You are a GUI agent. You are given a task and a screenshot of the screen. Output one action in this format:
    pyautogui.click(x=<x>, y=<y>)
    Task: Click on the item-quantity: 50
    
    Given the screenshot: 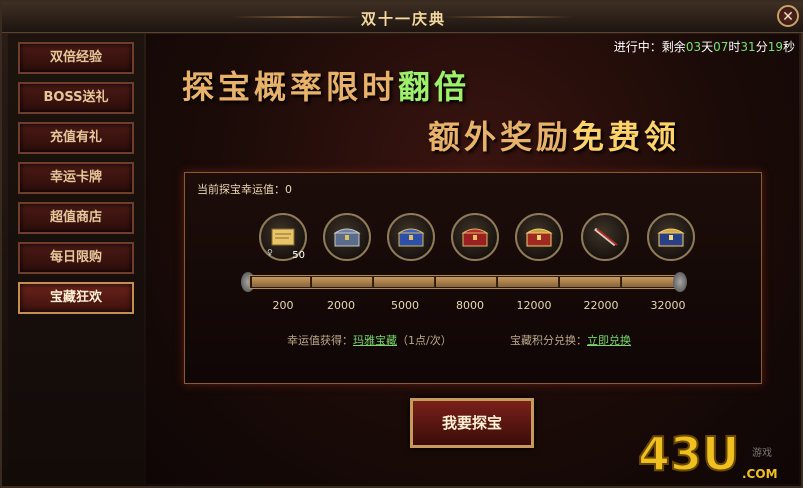 What is the action you would take?
    pyautogui.click(x=298, y=255)
    